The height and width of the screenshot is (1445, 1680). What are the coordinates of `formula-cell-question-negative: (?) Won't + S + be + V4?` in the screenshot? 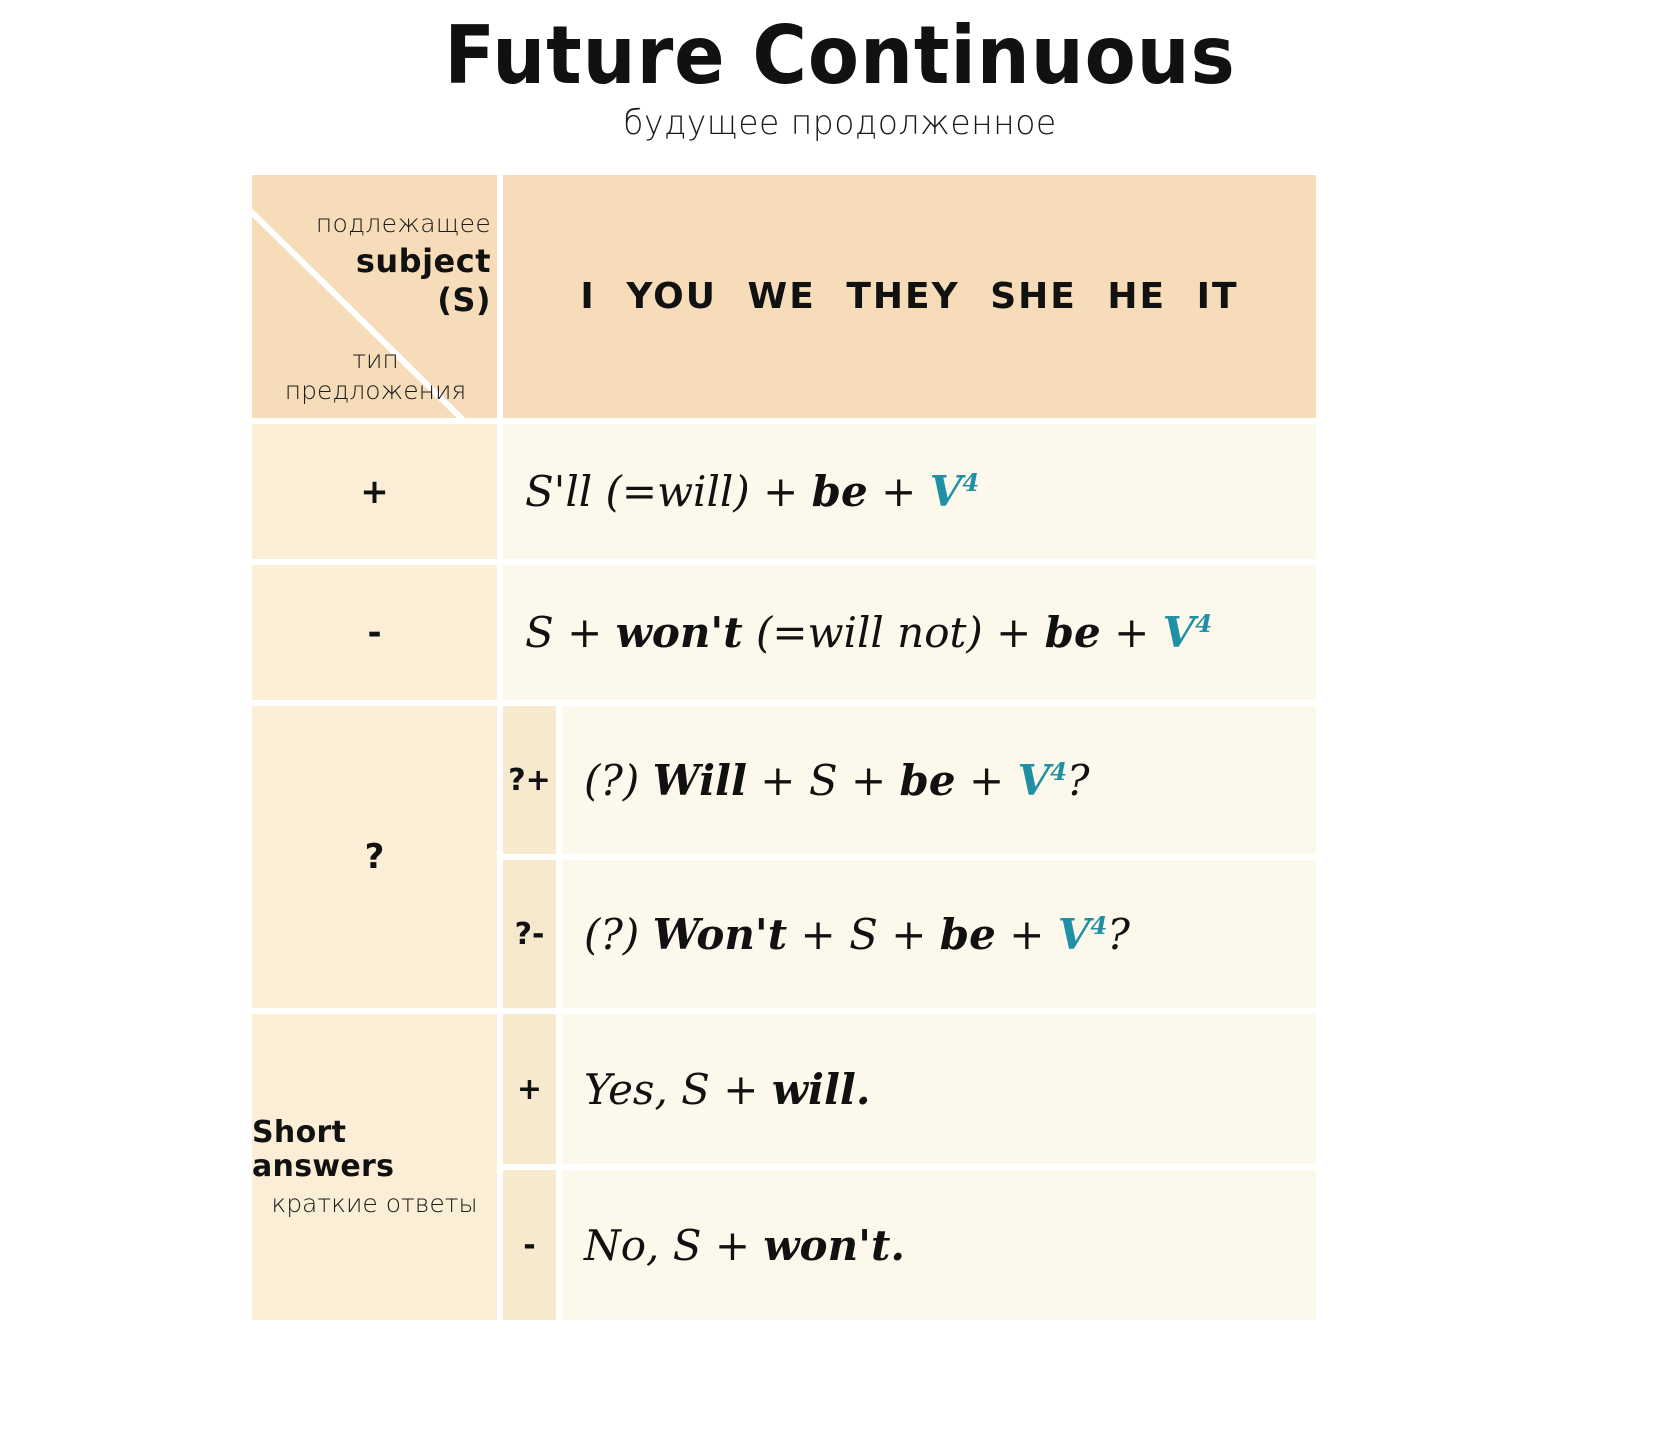 It's located at (939, 934).